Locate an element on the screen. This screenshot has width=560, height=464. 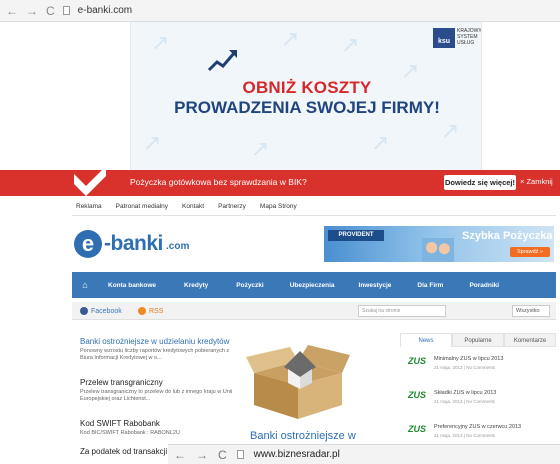
facebook-link: Facebook is located at coordinates (101, 311).